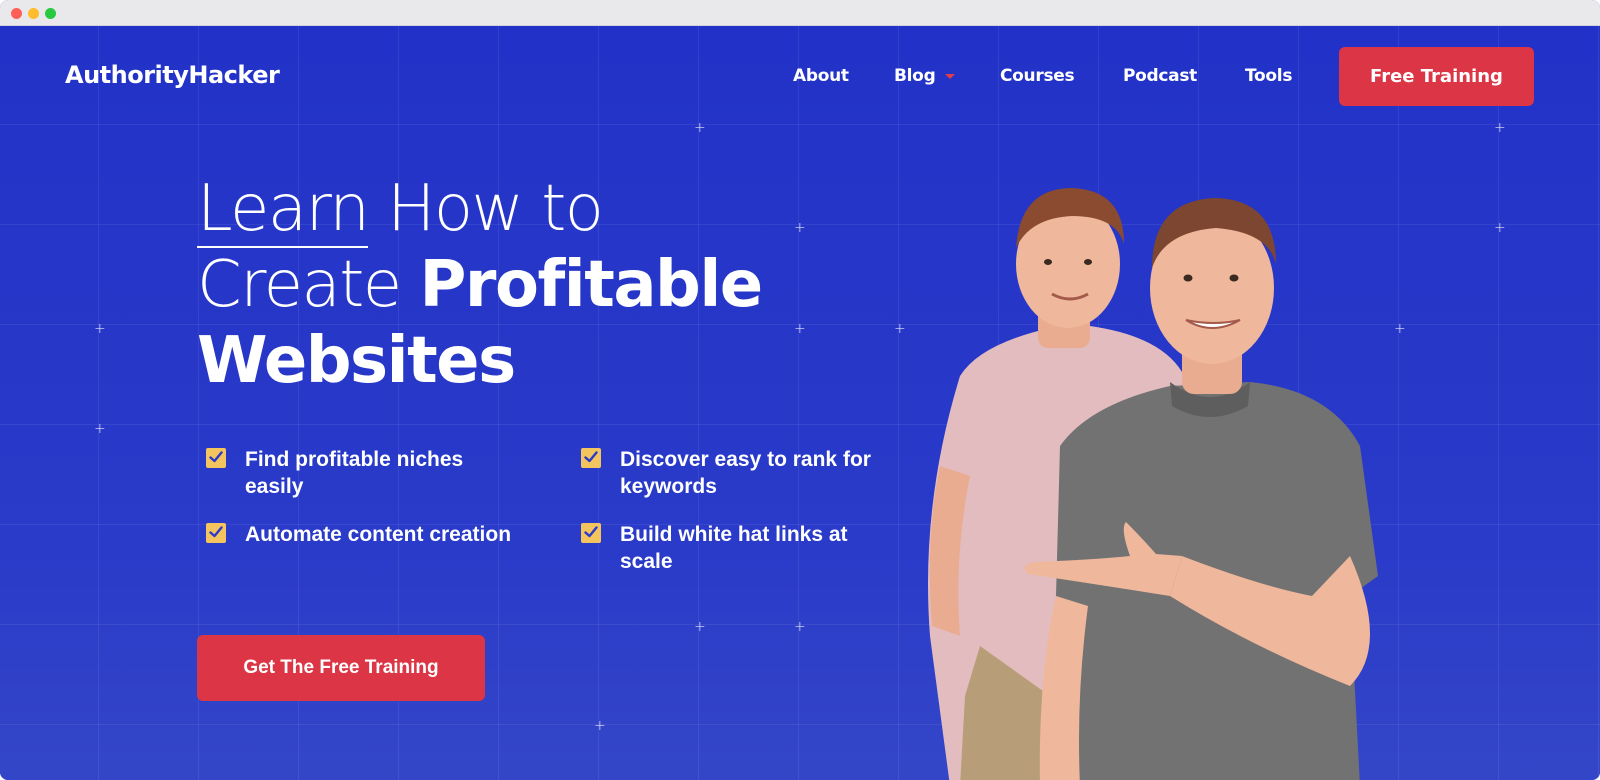 Image resolution: width=1600 pixels, height=780 pixels. Describe the element at coordinates (356, 361) in the screenshot. I see `headline-word-websites: Websites` at that location.